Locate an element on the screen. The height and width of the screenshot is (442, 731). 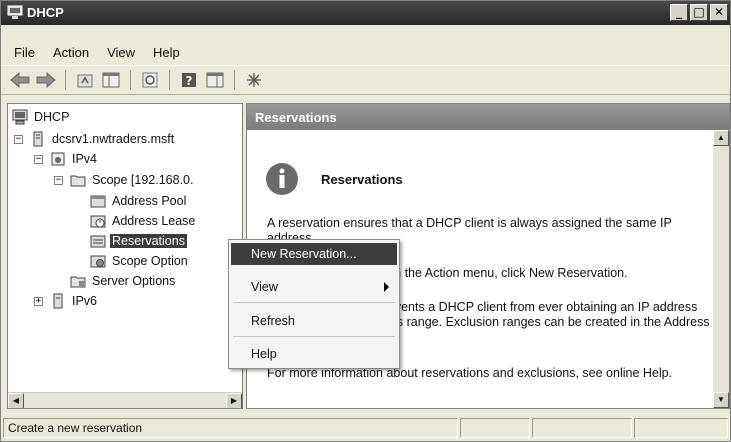
menu-file: File is located at coordinates (24, 53).